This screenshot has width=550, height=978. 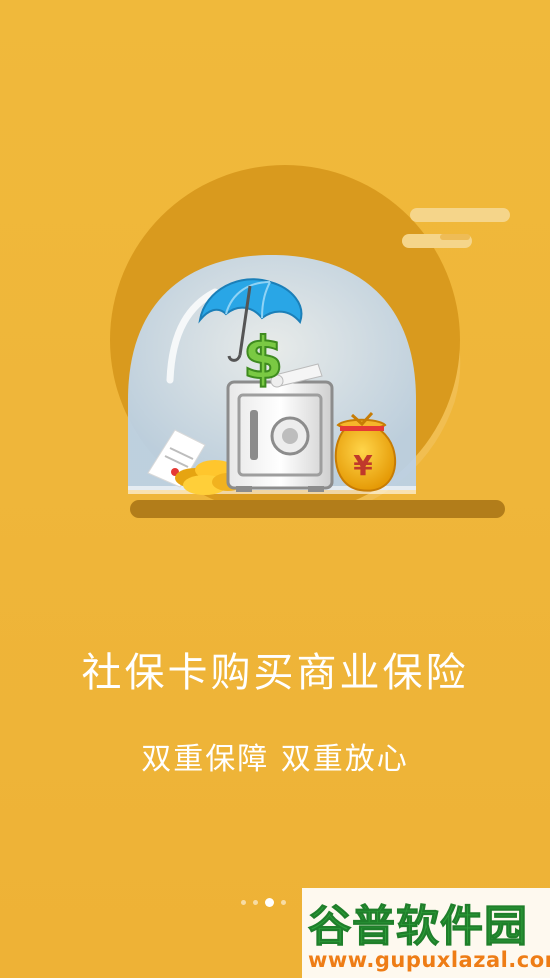 What do you see at coordinates (275, 759) in the screenshot?
I see `subheadline-text: 双重保障 双重放心` at bounding box center [275, 759].